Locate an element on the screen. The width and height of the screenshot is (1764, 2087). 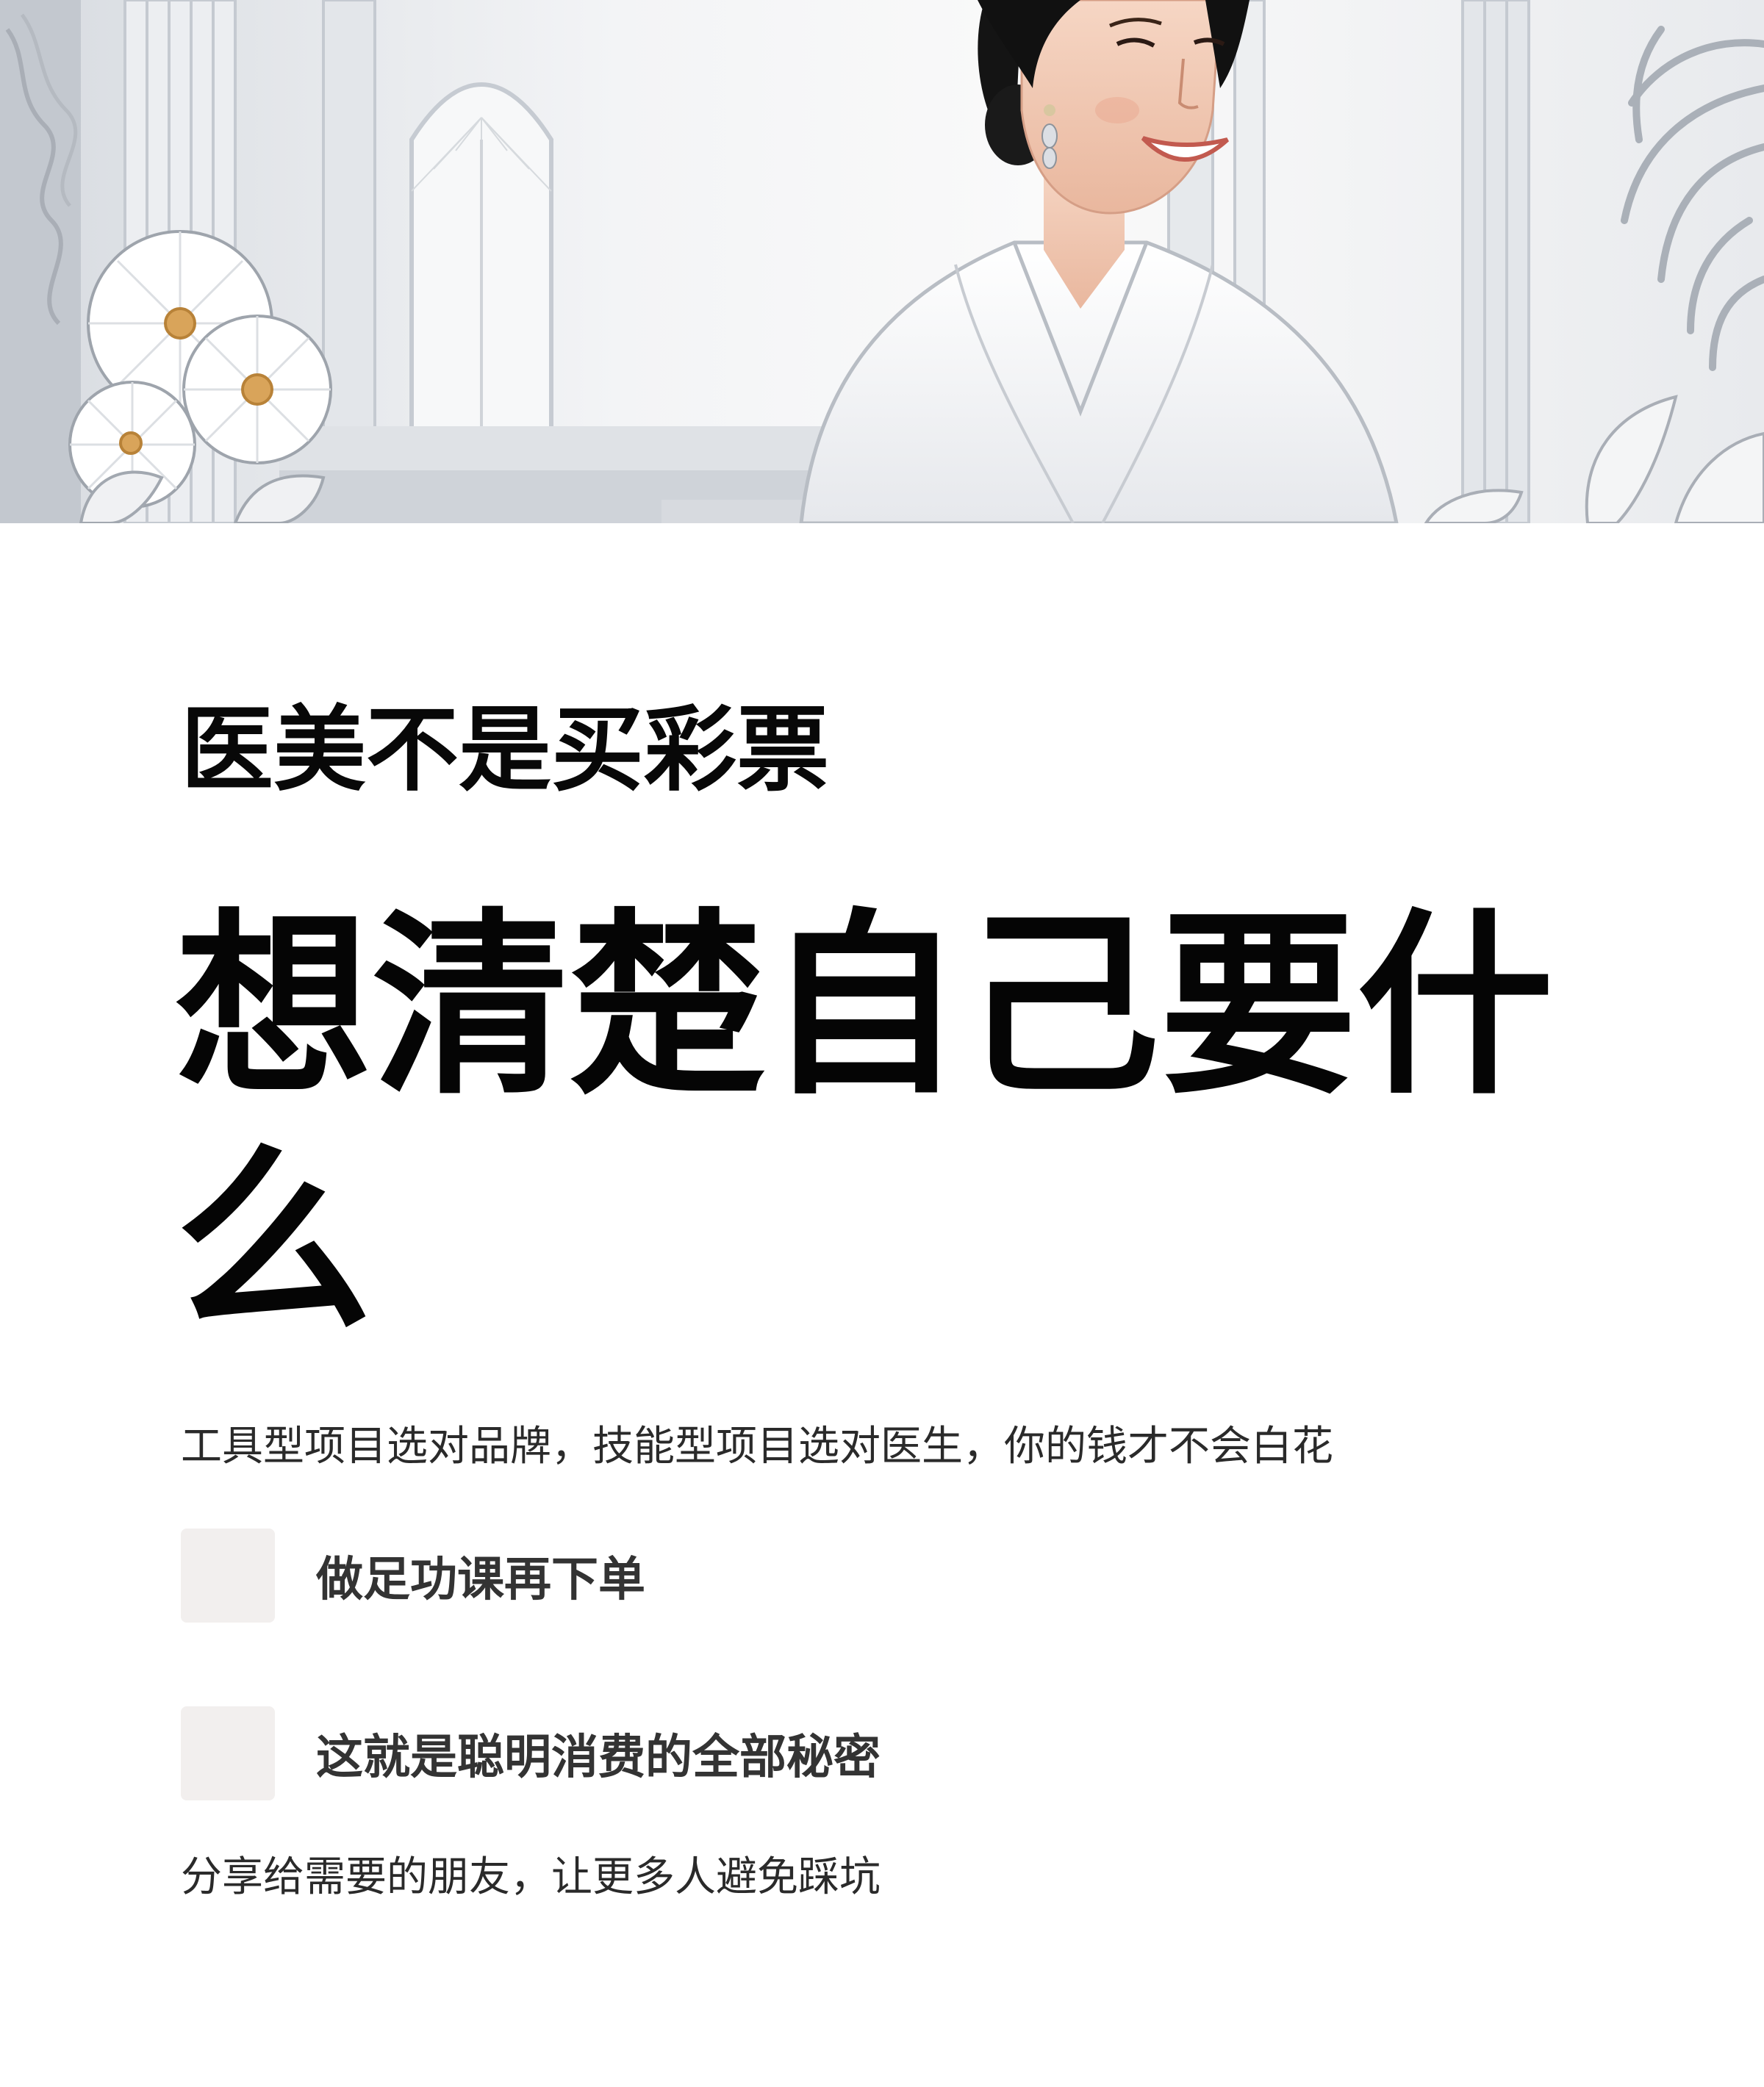
subtitle: 工具型项目选对品牌，技能型项目选对医生，你的钱才不会白花 is located at coordinates (757, 1446).